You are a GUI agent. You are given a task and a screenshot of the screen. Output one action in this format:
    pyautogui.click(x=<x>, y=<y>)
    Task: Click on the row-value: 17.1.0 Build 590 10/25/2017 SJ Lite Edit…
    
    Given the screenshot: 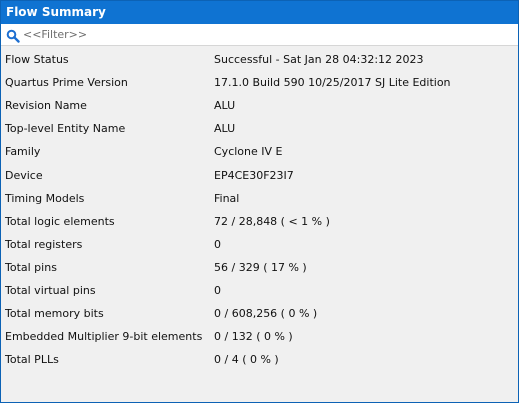 What is the action you would take?
    pyautogui.click(x=332, y=83)
    